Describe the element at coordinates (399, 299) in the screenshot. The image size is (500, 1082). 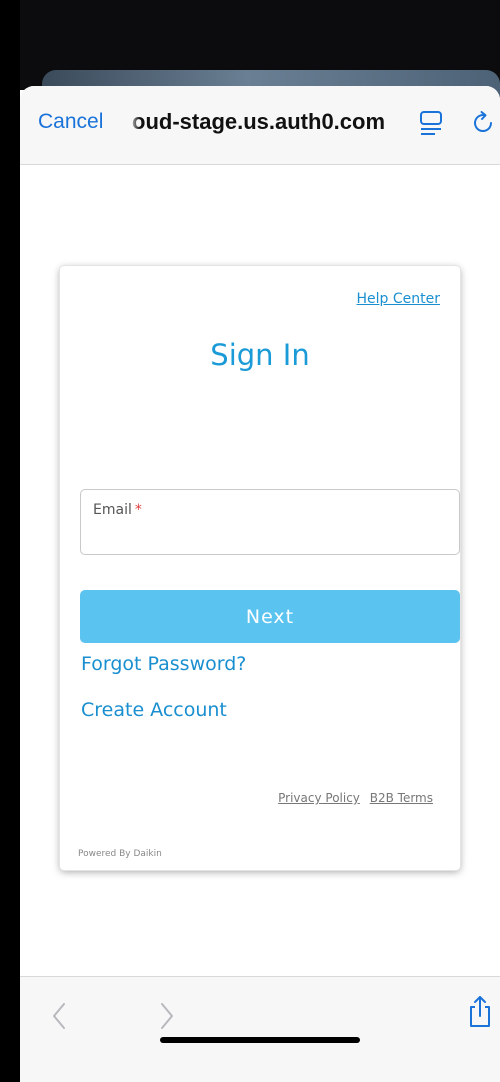
I see `help-center-link: Help Center` at that location.